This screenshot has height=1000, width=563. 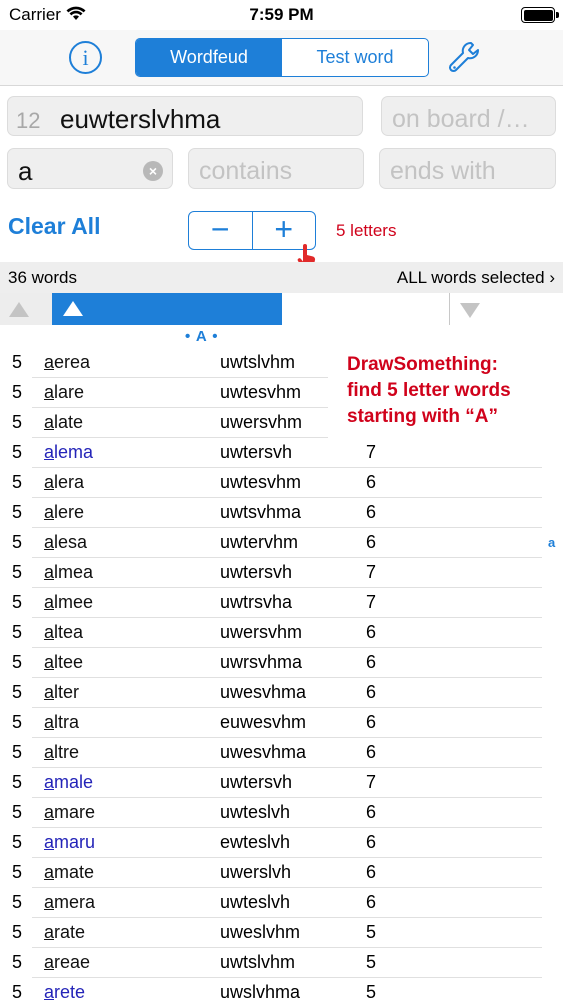 I want to click on word-text: altea, so click(x=63, y=632).